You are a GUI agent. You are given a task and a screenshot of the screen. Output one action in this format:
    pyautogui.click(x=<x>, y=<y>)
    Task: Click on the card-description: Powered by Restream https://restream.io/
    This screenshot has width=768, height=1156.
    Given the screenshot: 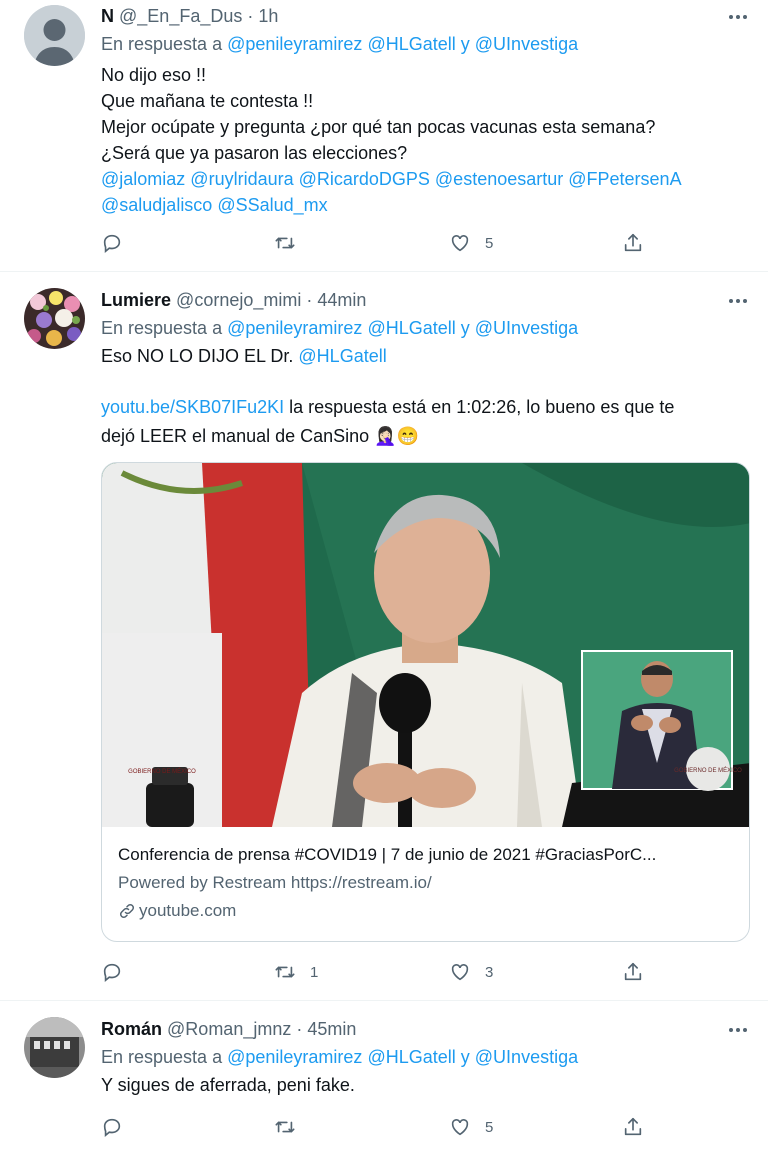 What is the action you would take?
    pyautogui.click(x=275, y=882)
    